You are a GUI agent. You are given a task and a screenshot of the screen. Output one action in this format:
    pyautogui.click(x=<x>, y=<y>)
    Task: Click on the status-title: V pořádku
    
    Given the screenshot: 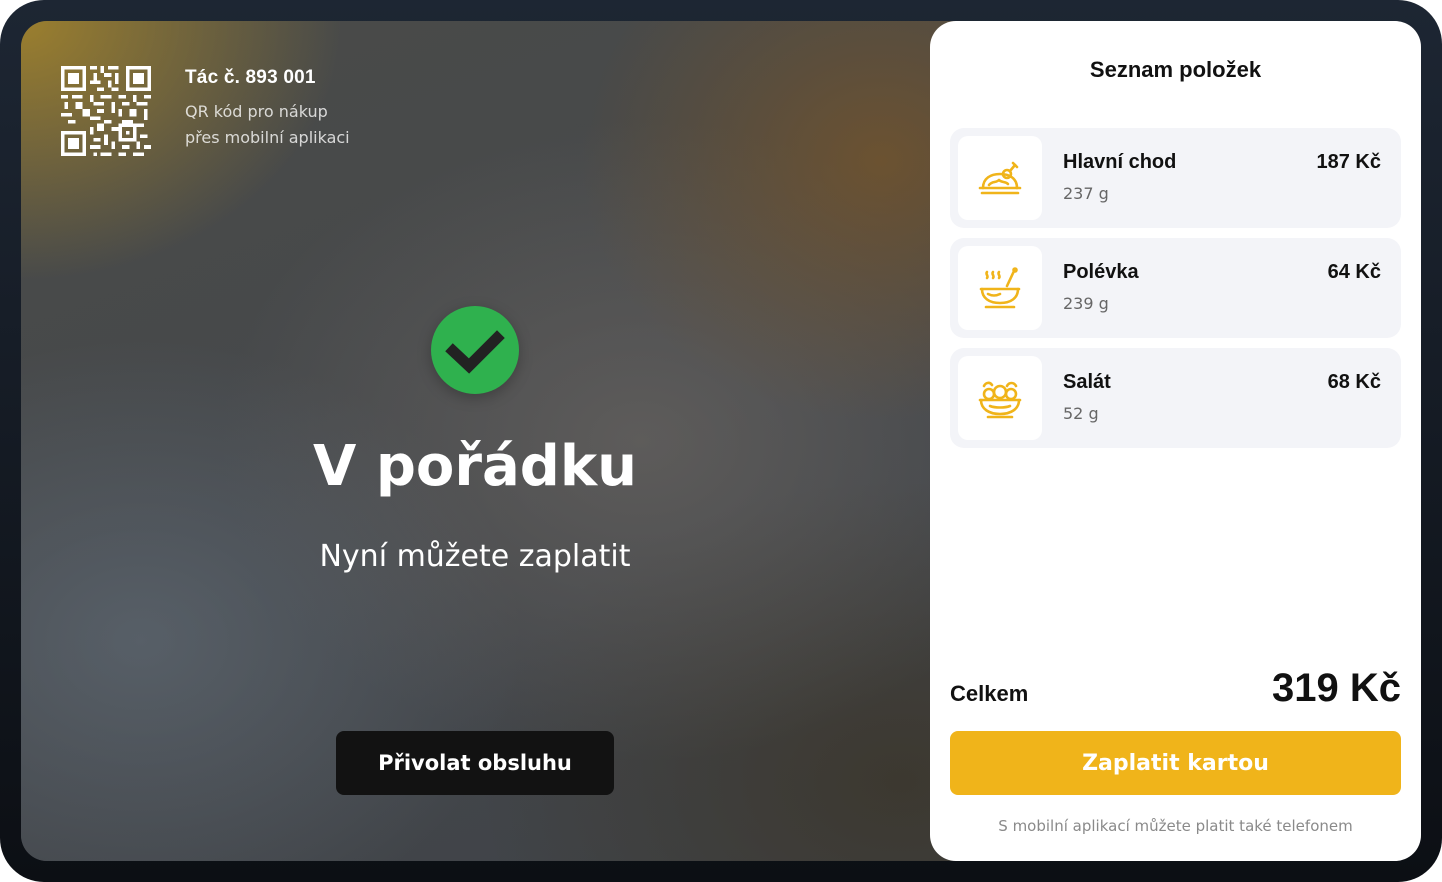 What is the action you would take?
    pyautogui.click(x=475, y=466)
    